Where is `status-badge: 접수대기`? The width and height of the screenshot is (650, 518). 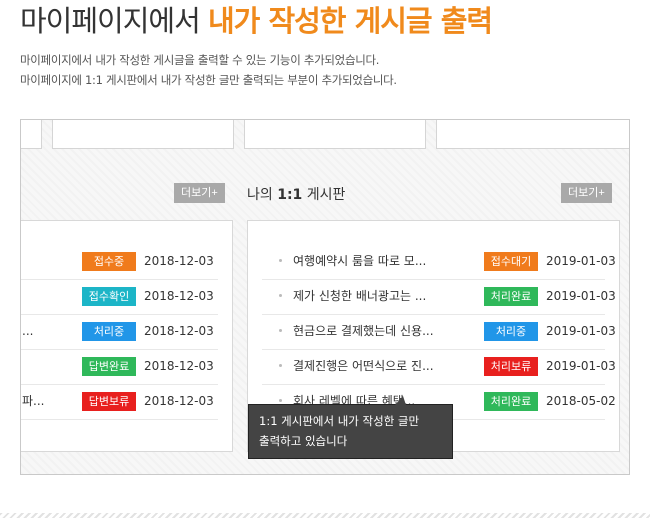 status-badge: 접수대기 is located at coordinates (511, 261).